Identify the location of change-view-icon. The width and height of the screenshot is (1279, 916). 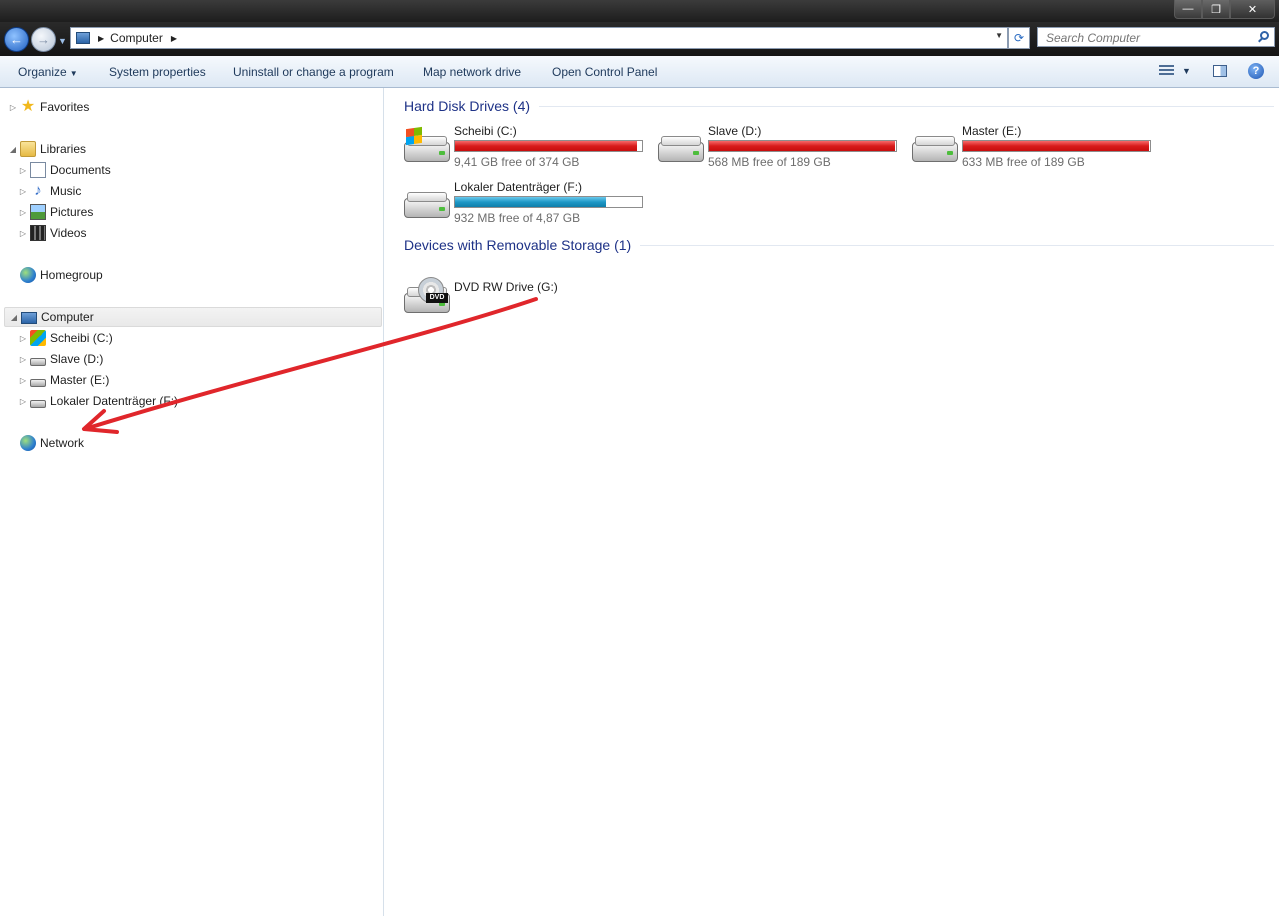
(1166, 71).